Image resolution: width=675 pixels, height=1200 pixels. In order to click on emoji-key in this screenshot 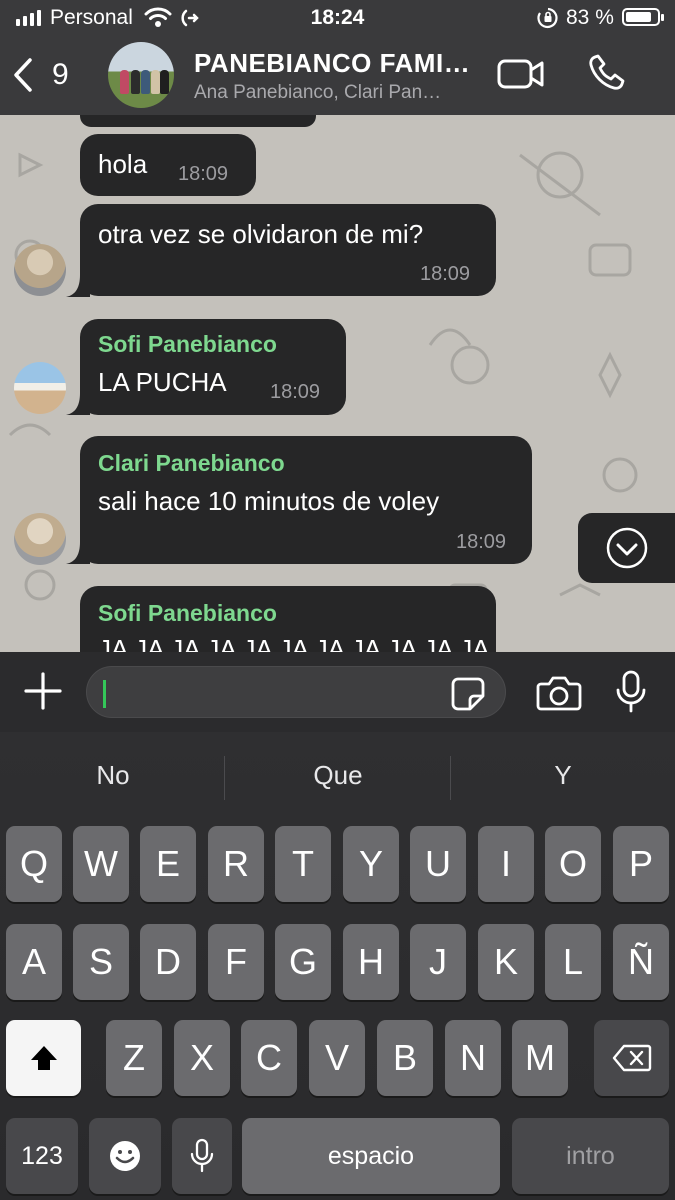, I will do `click(125, 1156)`.